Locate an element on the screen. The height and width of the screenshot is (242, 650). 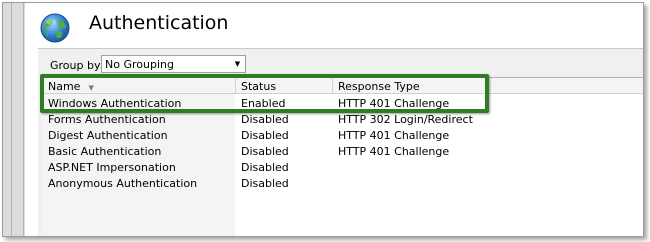
table-row: Anonymous Authentication Disabled is located at coordinates (342, 184).